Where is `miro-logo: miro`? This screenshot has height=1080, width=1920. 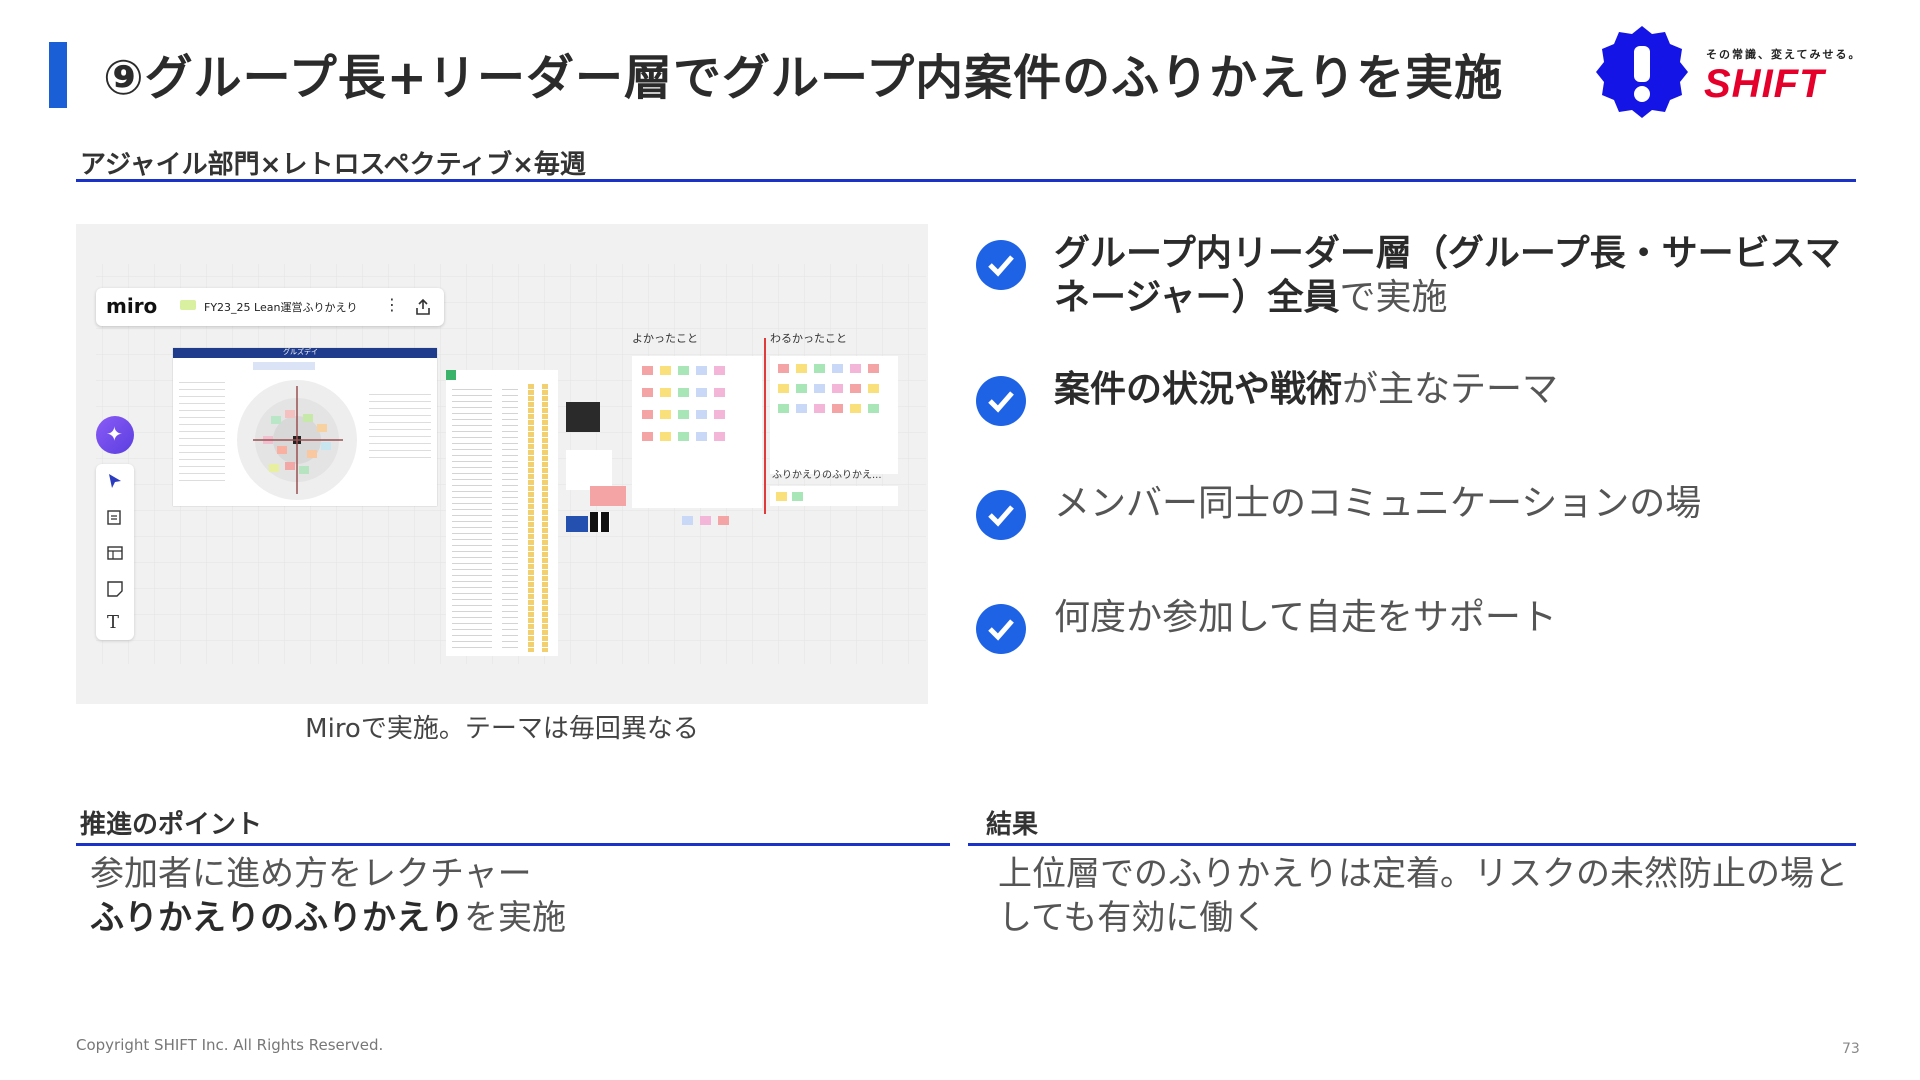
miro-logo: miro is located at coordinates (132, 306).